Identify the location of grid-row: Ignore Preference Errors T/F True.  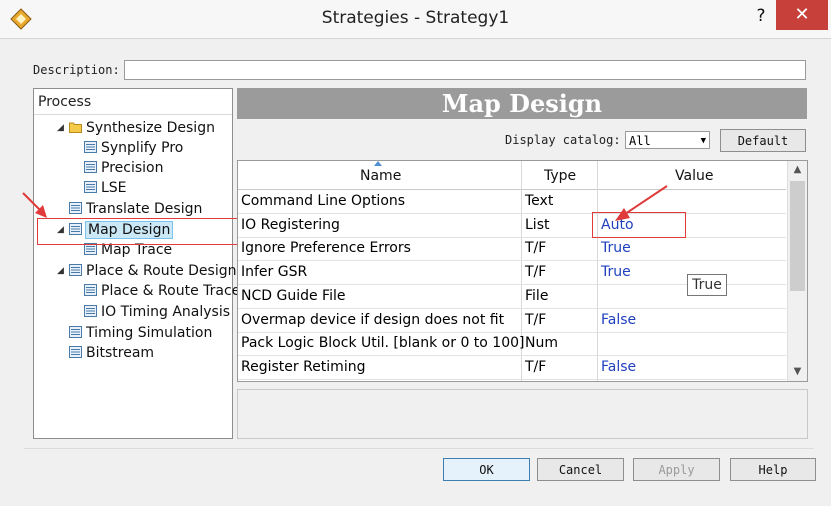
(512, 249).